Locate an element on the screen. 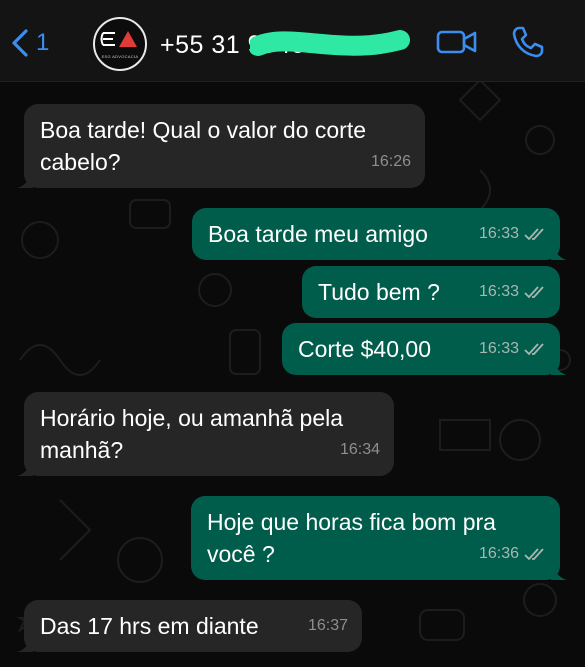 This screenshot has height=667, width=585. message-time: 16:34 is located at coordinates (359, 449).